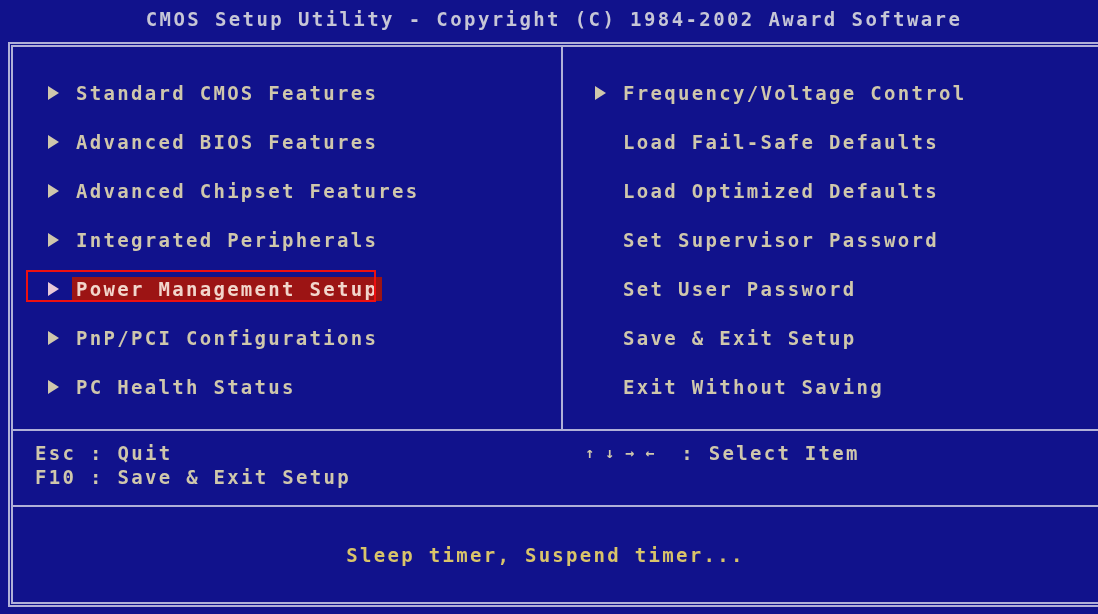  What do you see at coordinates (781, 190) in the screenshot?
I see `menu-item: Load Optimized Defaults` at bounding box center [781, 190].